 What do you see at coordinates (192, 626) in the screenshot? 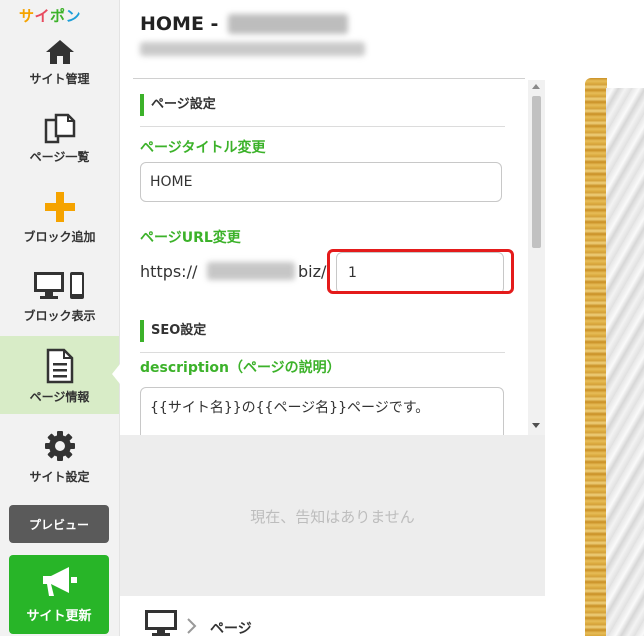
I see `chevron-right-icon` at bounding box center [192, 626].